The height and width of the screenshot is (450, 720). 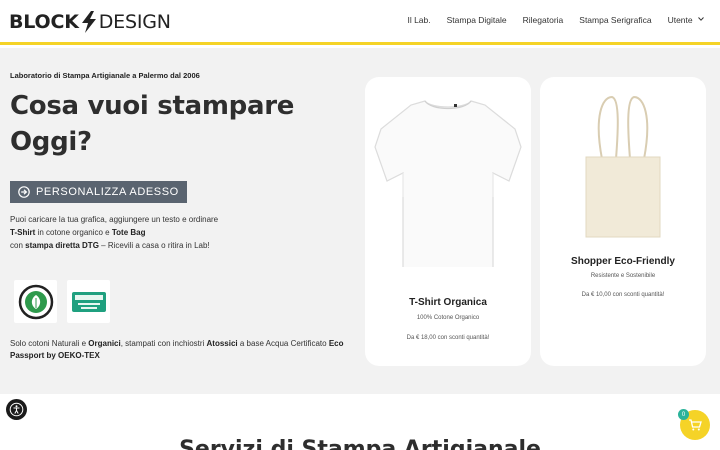 What do you see at coordinates (543, 20) in the screenshot?
I see `nav-item-rilegatoria: Rilegatoria` at bounding box center [543, 20].